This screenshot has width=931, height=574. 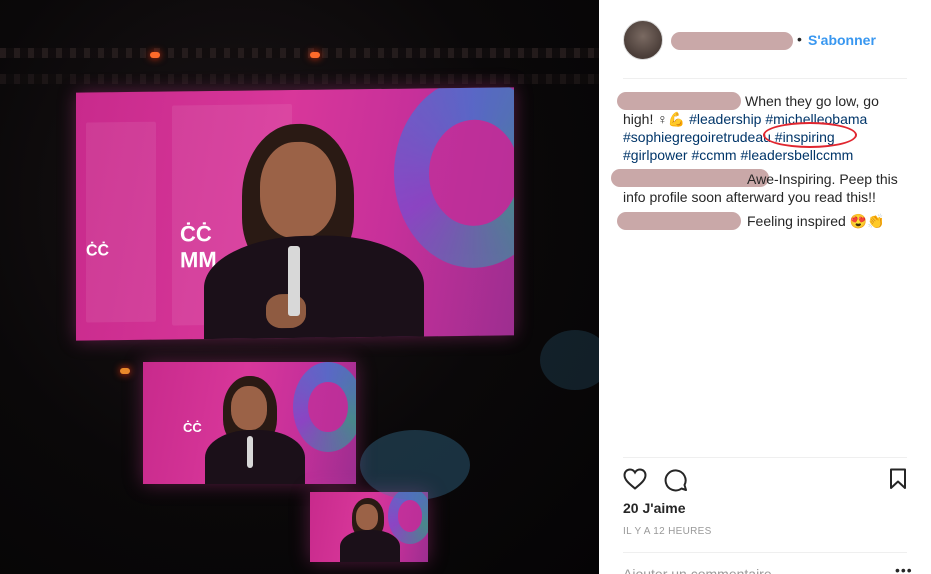 What do you see at coordinates (667, 531) in the screenshot?
I see `post-timestamp: IL Y A 12 HEURES` at bounding box center [667, 531].